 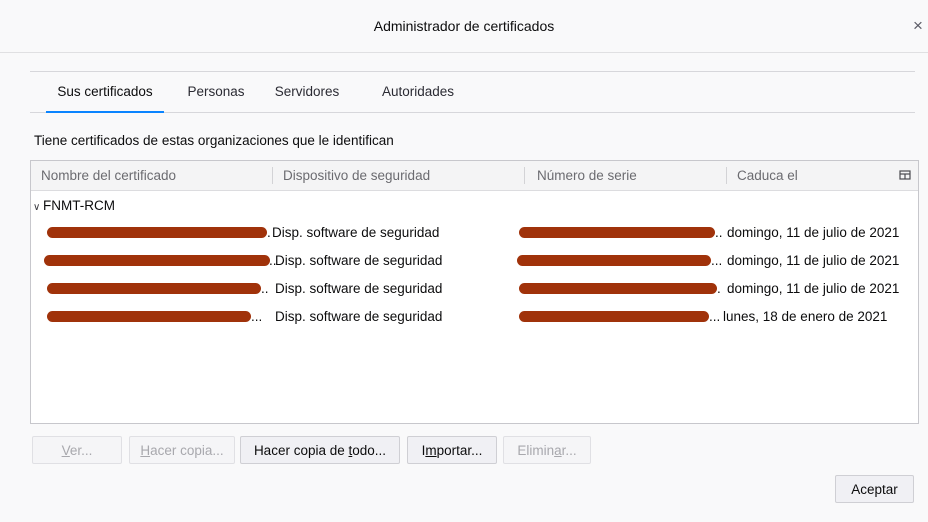 I want to click on column-header-device: Dispositivo de seguridad, so click(x=356, y=175).